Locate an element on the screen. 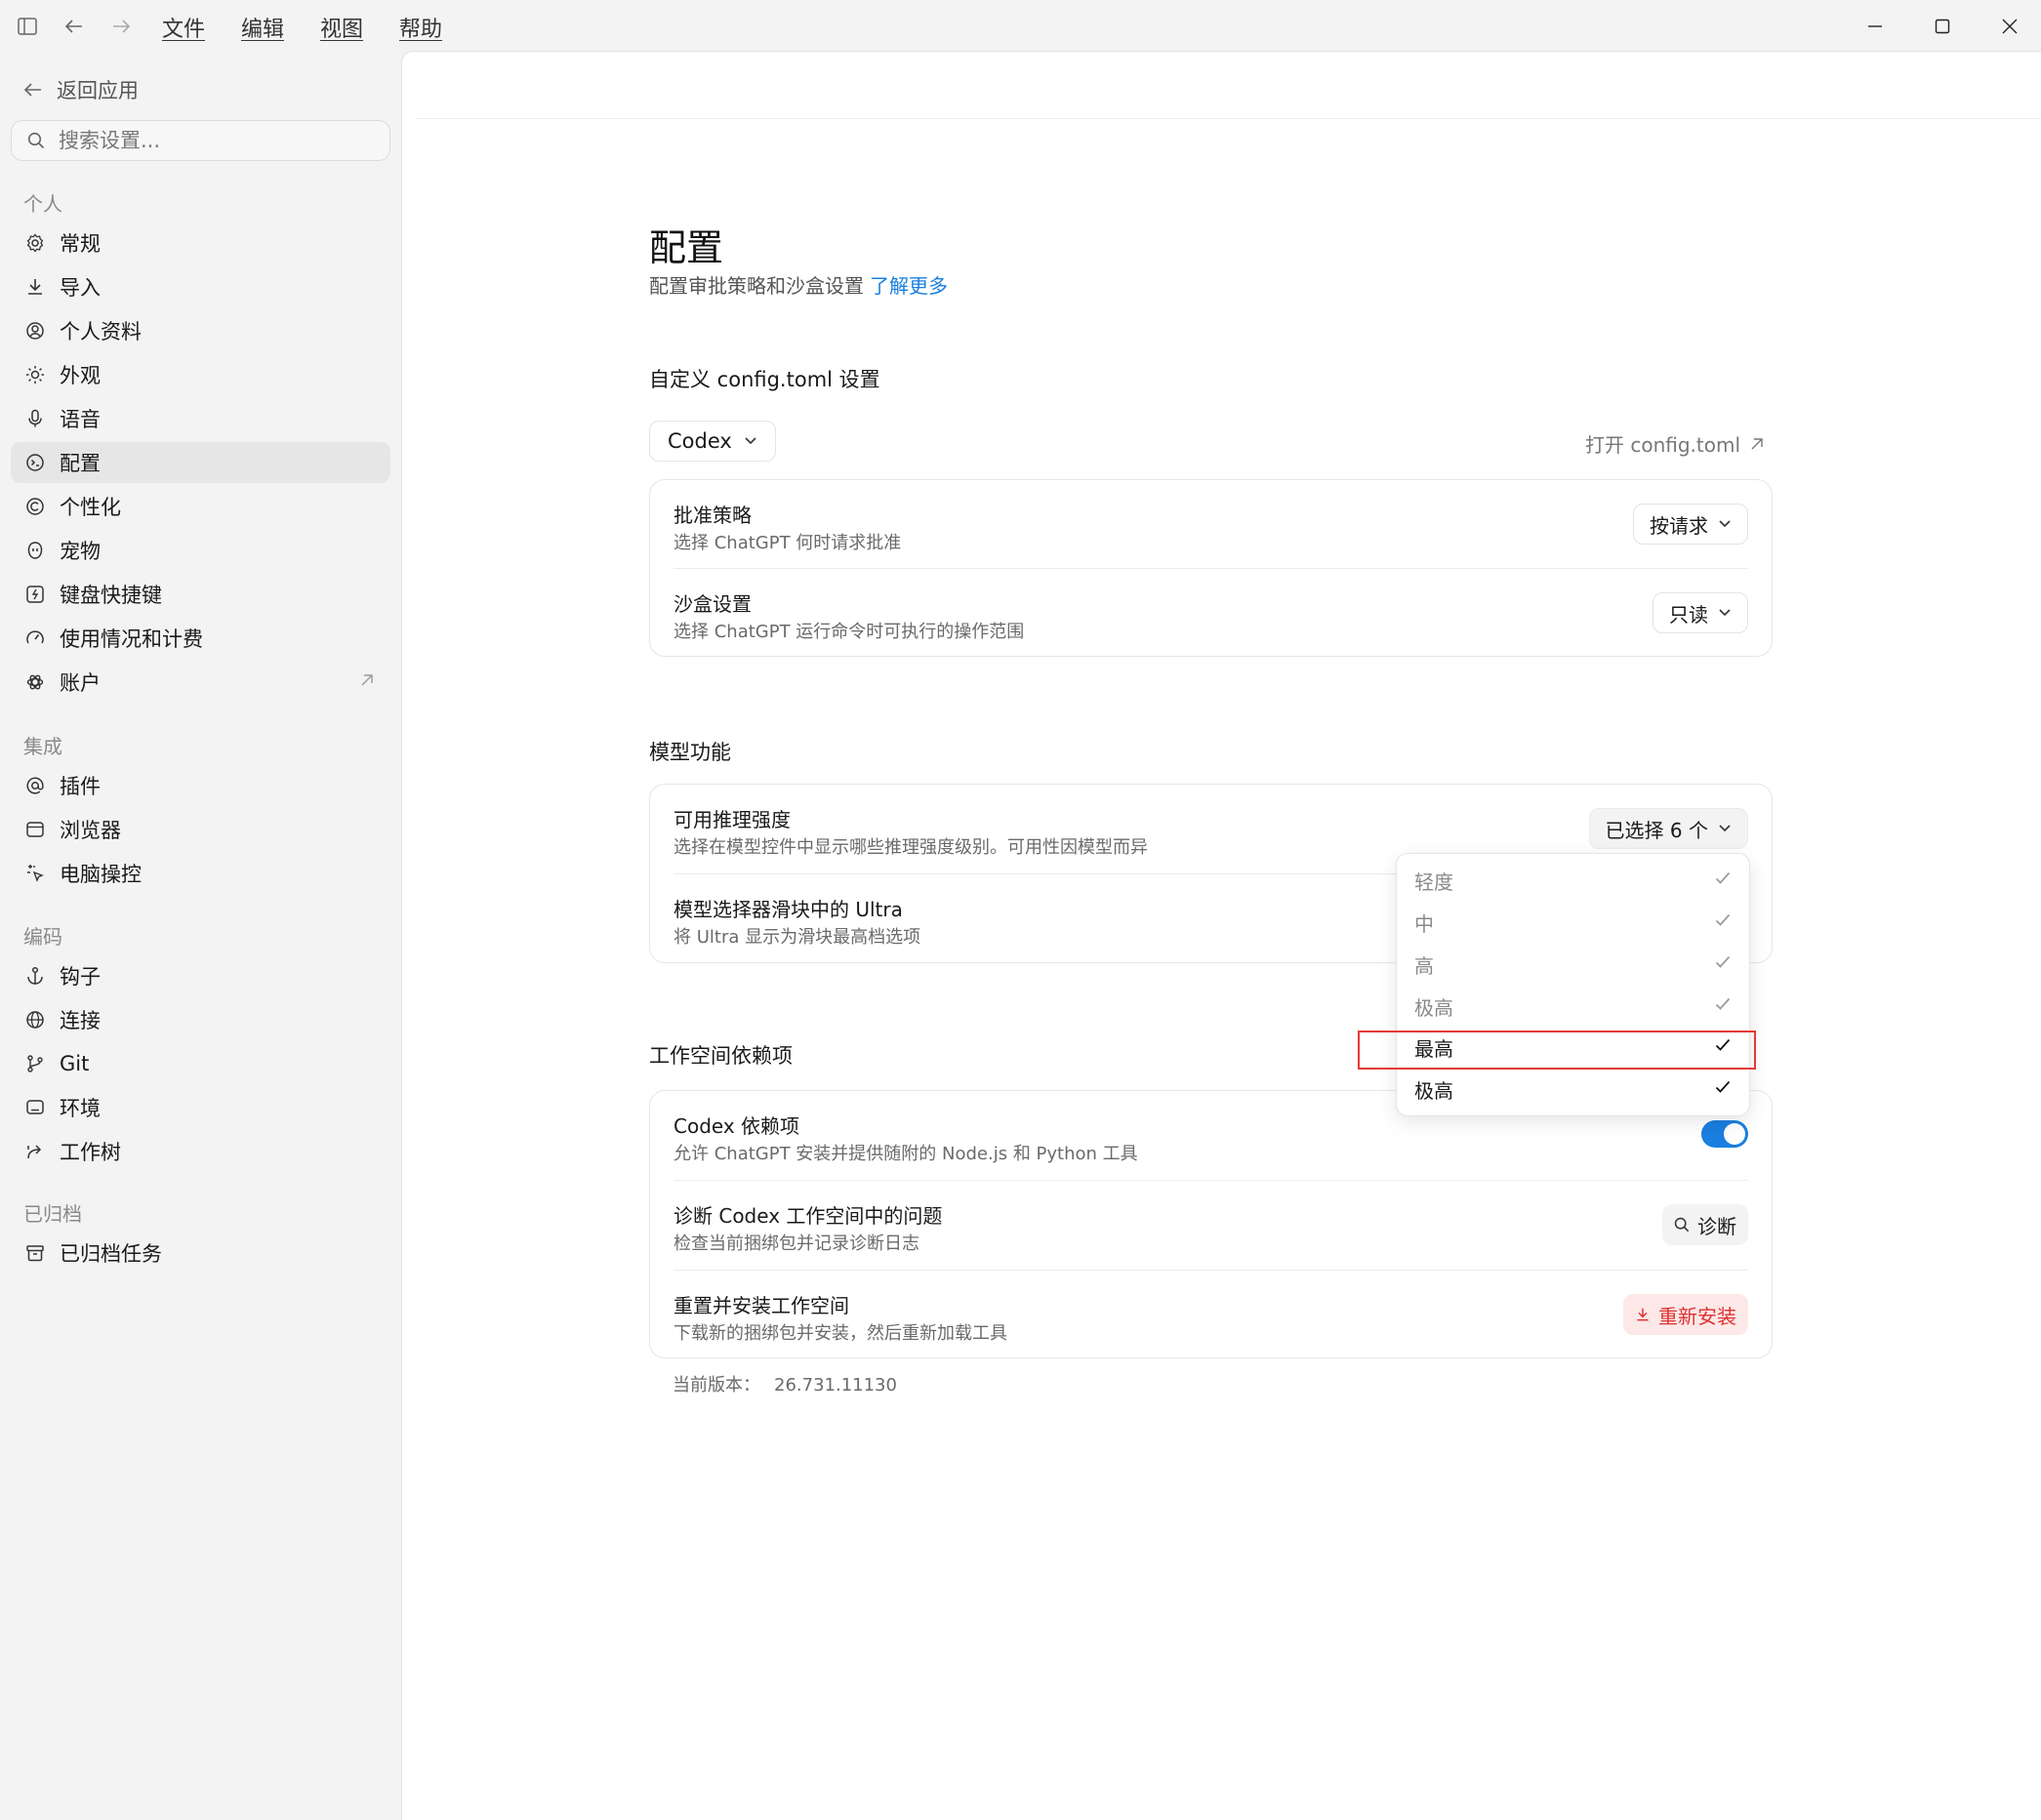  sidebar-item-archived-tasks: 已归档任务 is located at coordinates (200, 1253).